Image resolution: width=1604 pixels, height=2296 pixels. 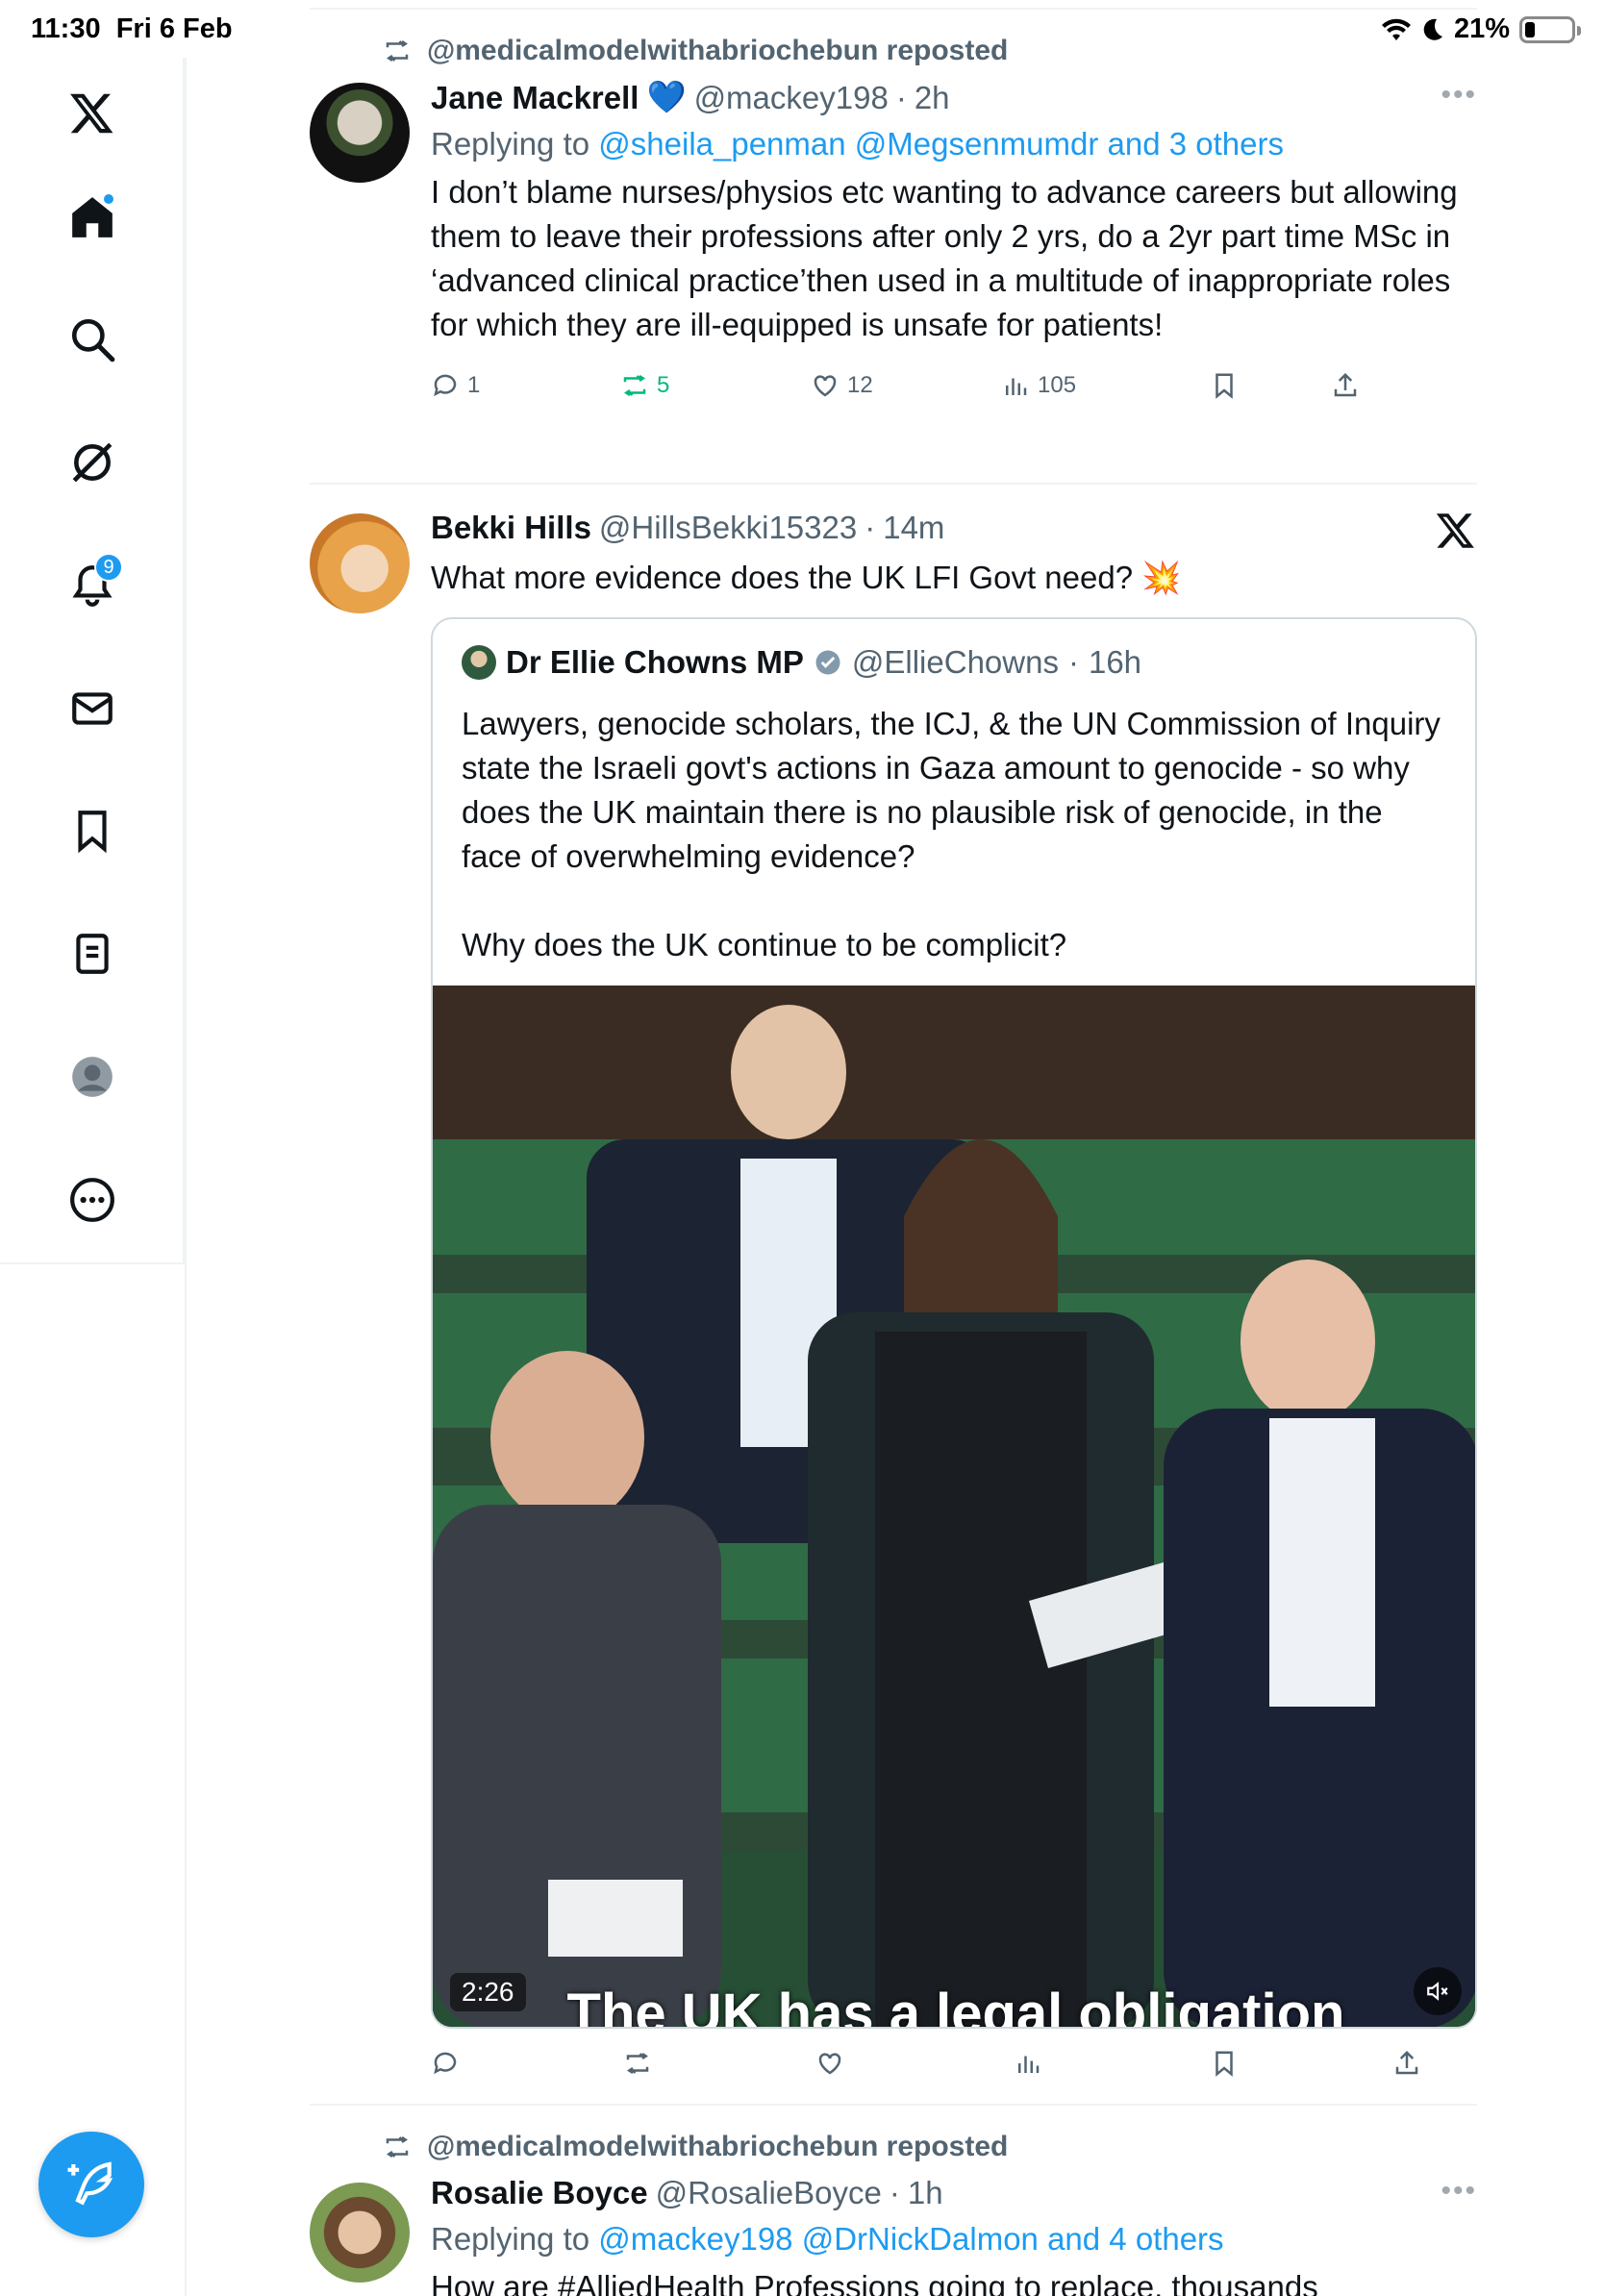 What do you see at coordinates (511, 528) in the screenshot?
I see `author-name: Bekki Hills` at bounding box center [511, 528].